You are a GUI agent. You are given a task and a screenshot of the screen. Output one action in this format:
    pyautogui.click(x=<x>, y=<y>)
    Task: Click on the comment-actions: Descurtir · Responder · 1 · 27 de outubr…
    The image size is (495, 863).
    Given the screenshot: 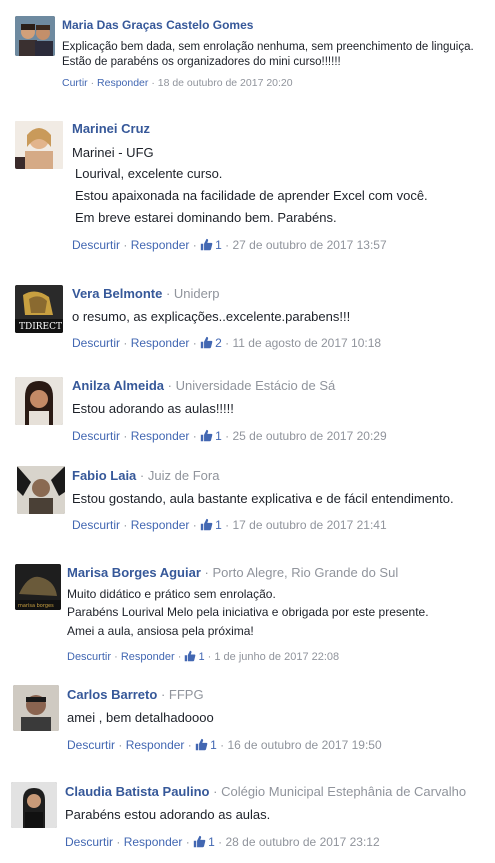 What is the action you would take?
    pyautogui.click(x=229, y=246)
    